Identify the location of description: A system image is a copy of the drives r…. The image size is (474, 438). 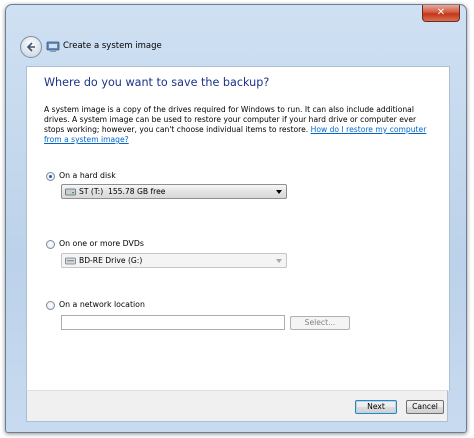
(241, 125).